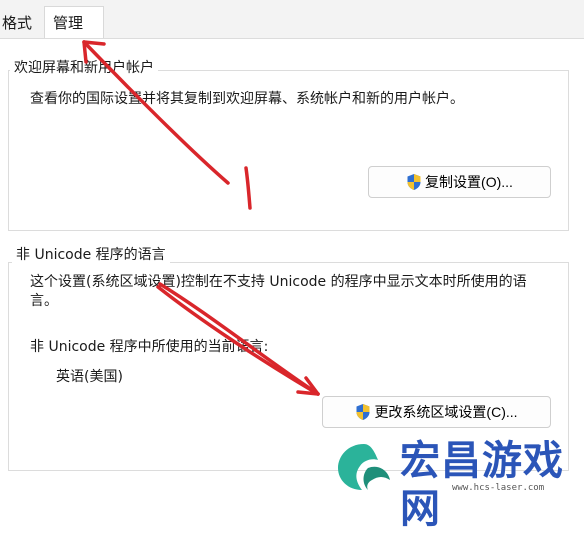  I want to click on unicode-group-title: 非 Unicode 程序的语言, so click(91, 255).